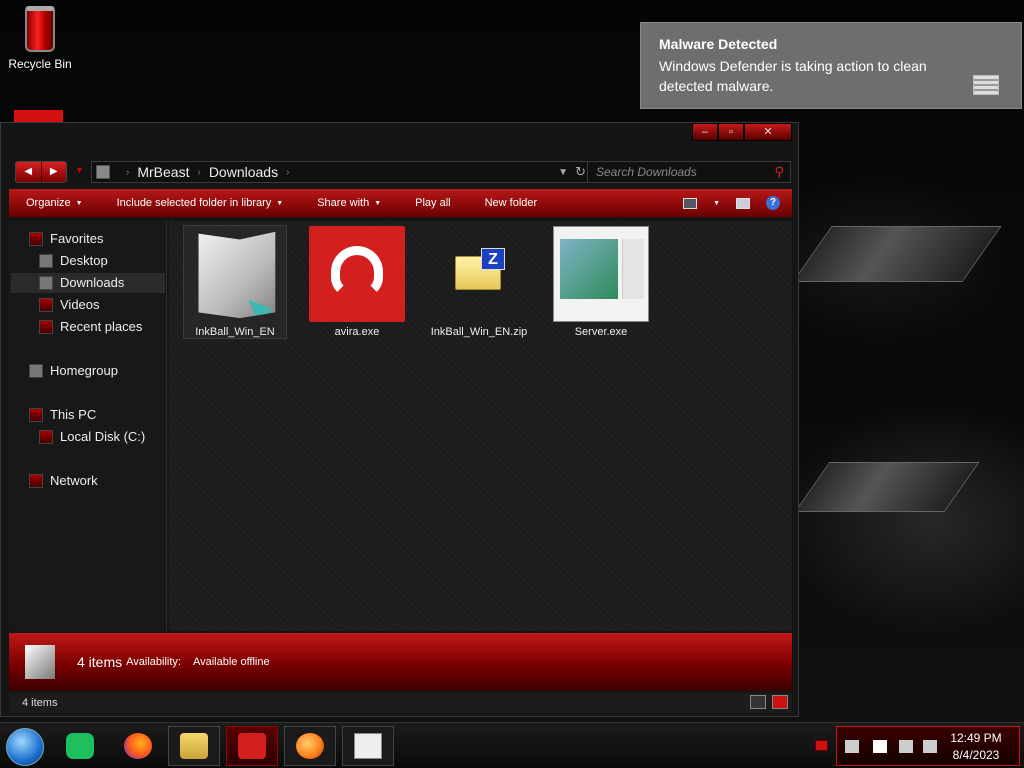  What do you see at coordinates (768, 132) in the screenshot?
I see `close-button: ✕` at bounding box center [768, 132].